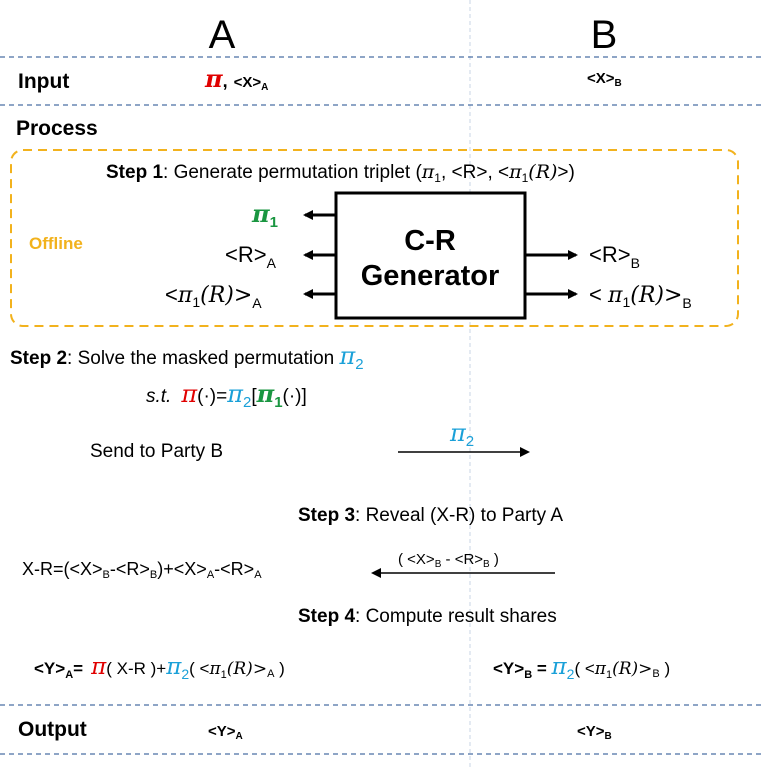 The width and height of the screenshot is (763, 767). What do you see at coordinates (427, 616) in the screenshot?
I see `step4-title: Step 4: Compute result shares` at bounding box center [427, 616].